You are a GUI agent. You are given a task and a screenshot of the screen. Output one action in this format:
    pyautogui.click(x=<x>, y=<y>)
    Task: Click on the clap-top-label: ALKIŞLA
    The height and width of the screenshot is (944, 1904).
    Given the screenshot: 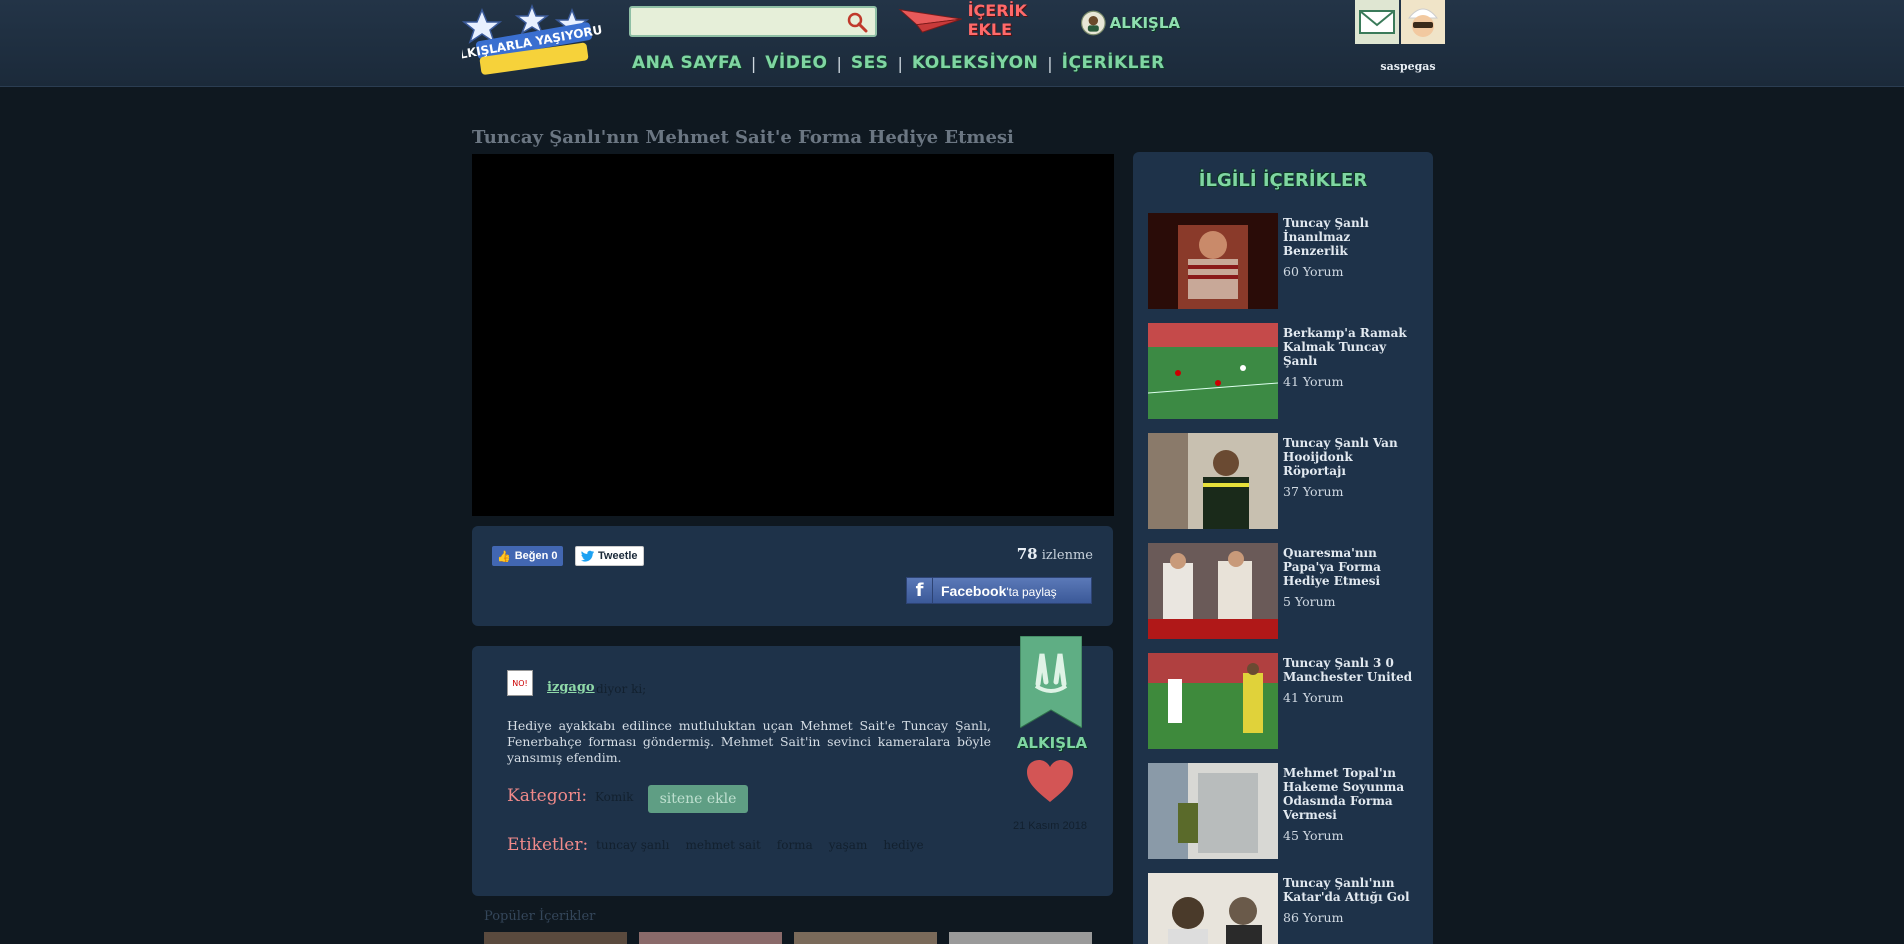 What is the action you would take?
    pyautogui.click(x=1144, y=23)
    